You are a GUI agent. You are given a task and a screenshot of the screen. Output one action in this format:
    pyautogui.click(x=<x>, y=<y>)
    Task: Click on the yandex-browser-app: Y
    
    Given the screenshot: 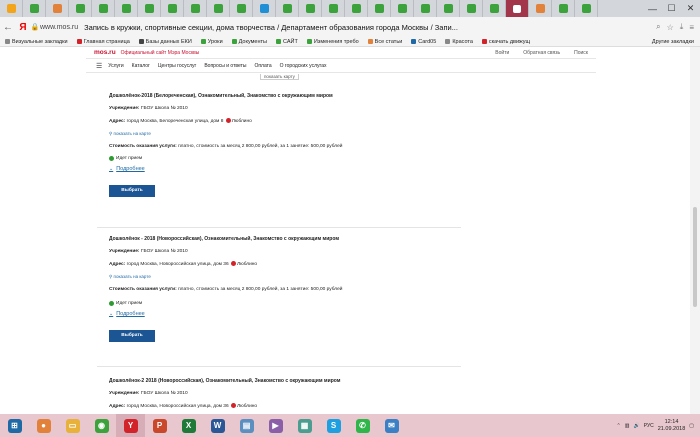 What is the action you would take?
    pyautogui.click(x=130, y=425)
    